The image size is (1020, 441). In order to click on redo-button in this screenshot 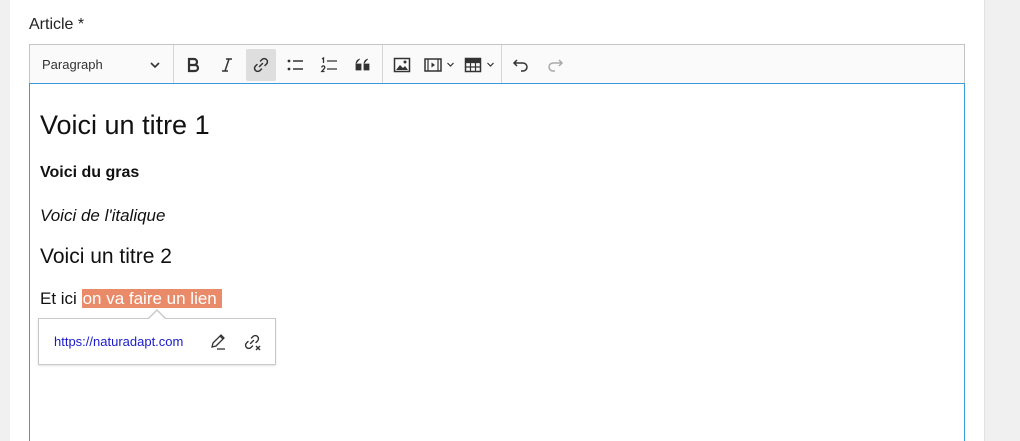, I will do `click(555, 65)`.